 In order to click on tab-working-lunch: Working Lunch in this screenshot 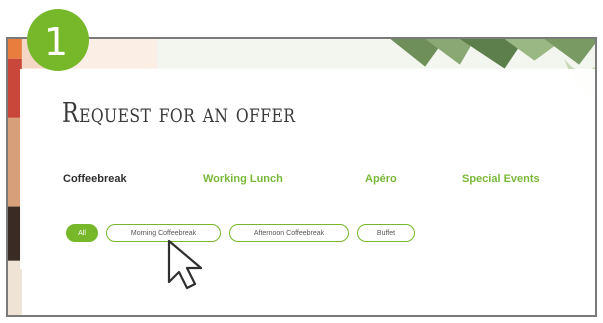, I will do `click(243, 179)`.